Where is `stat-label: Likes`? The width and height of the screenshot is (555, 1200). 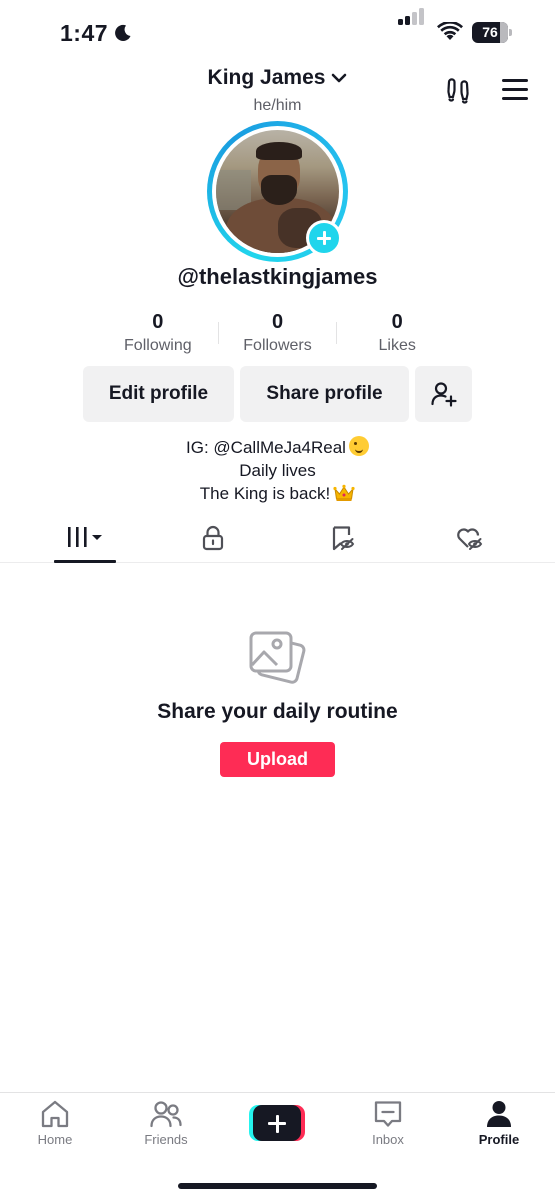
stat-label: Likes is located at coordinates (397, 345).